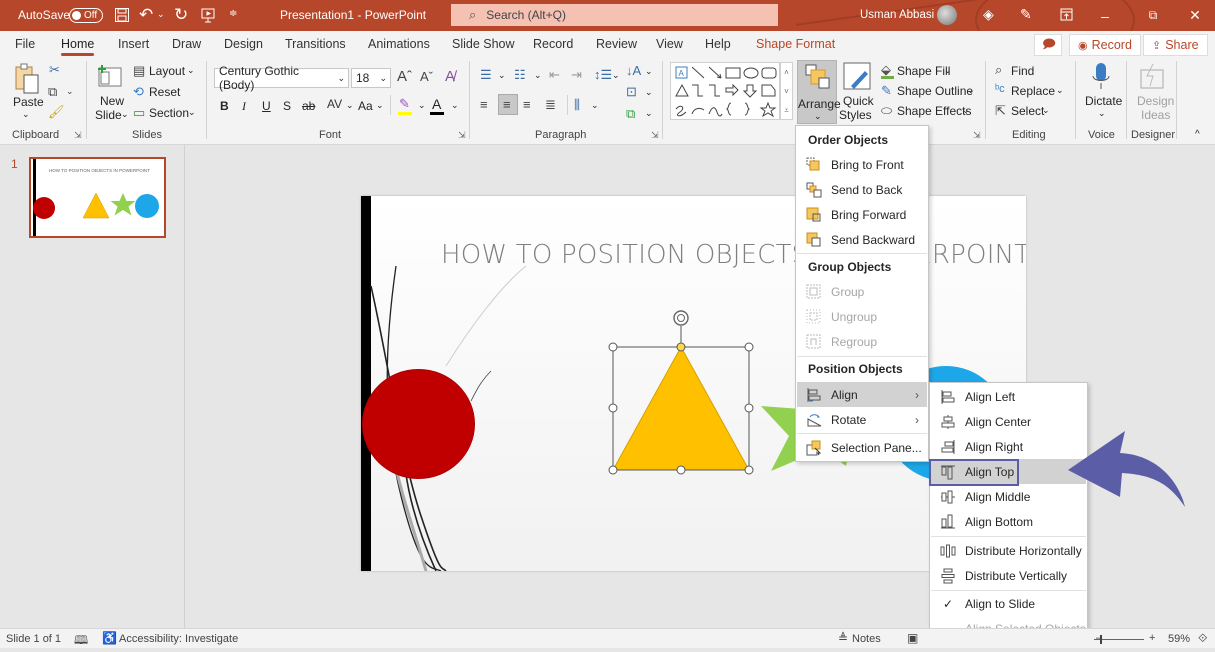 The height and width of the screenshot is (652, 1215). What do you see at coordinates (192, 112) in the screenshot?
I see `section-dropdown-icon: ⌄` at bounding box center [192, 112].